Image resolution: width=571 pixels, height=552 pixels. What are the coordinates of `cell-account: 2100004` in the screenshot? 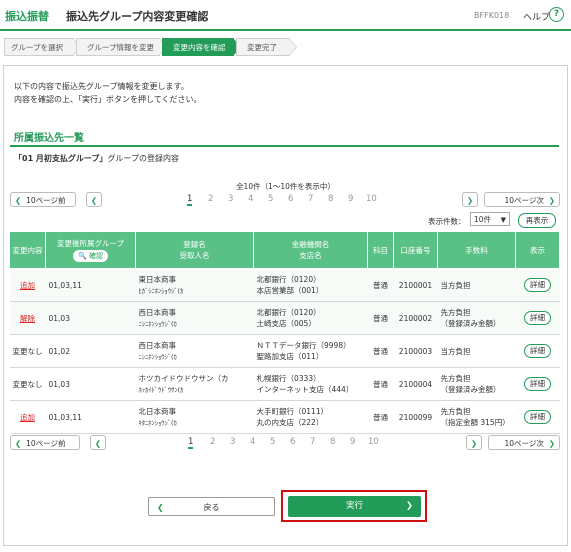 It's located at (415, 384).